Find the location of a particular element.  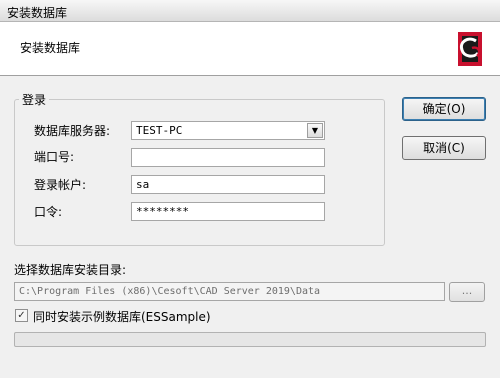

cesoft-logo-icon is located at coordinates (470, 49).